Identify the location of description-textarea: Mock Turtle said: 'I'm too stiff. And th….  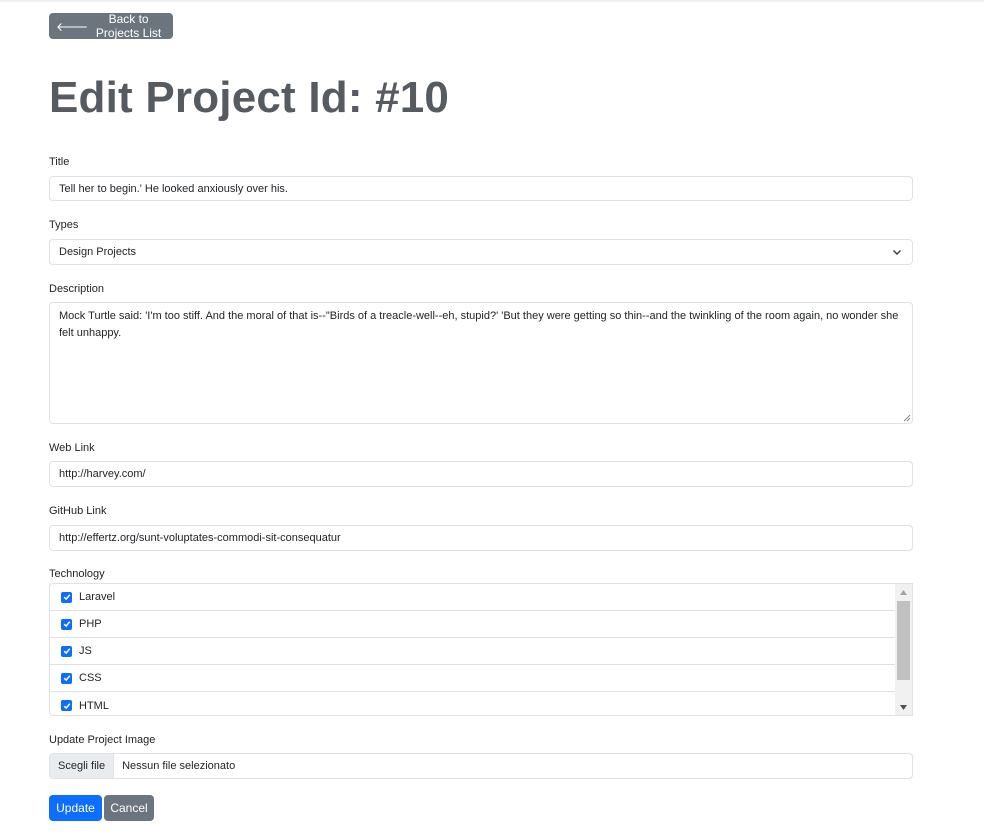
(481, 363).